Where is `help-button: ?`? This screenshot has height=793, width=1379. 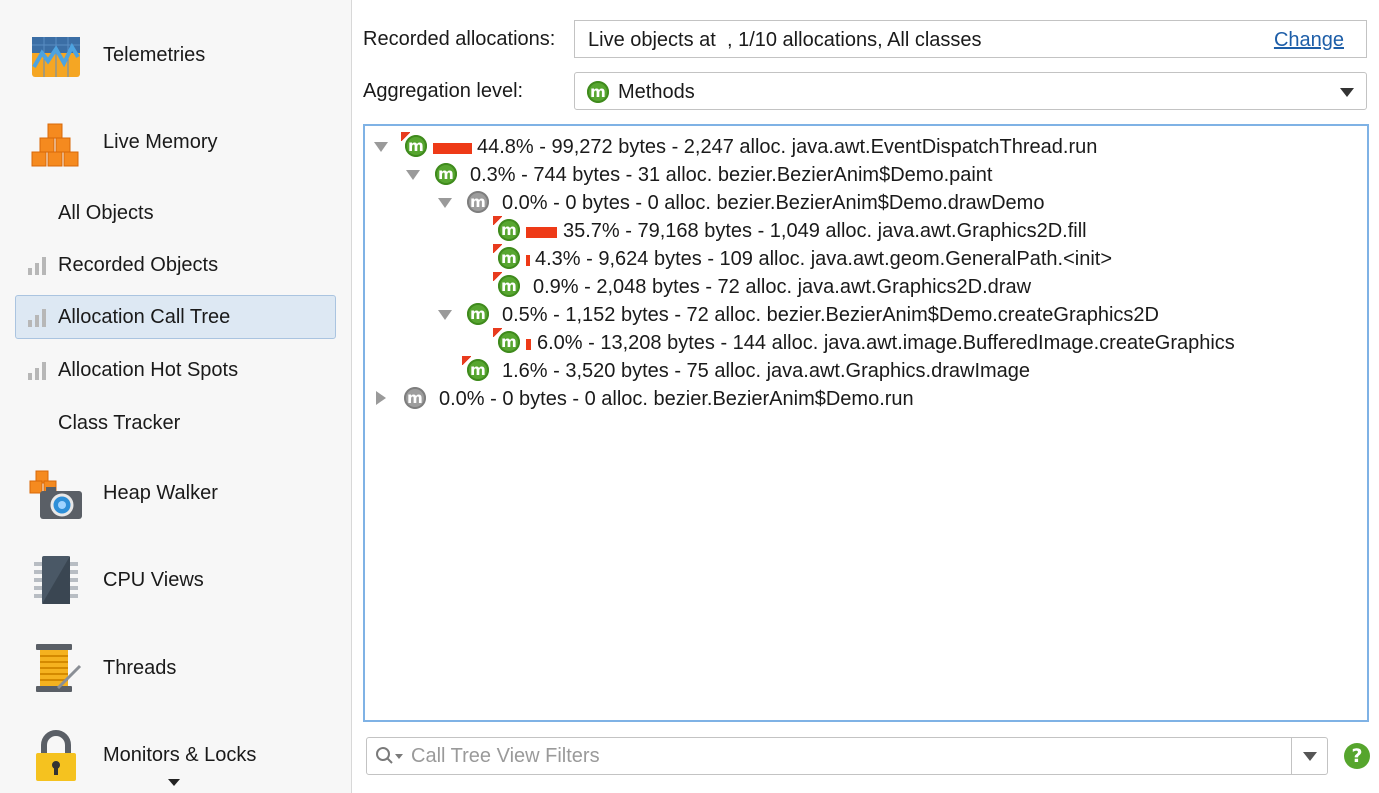
help-button: ? is located at coordinates (1357, 756).